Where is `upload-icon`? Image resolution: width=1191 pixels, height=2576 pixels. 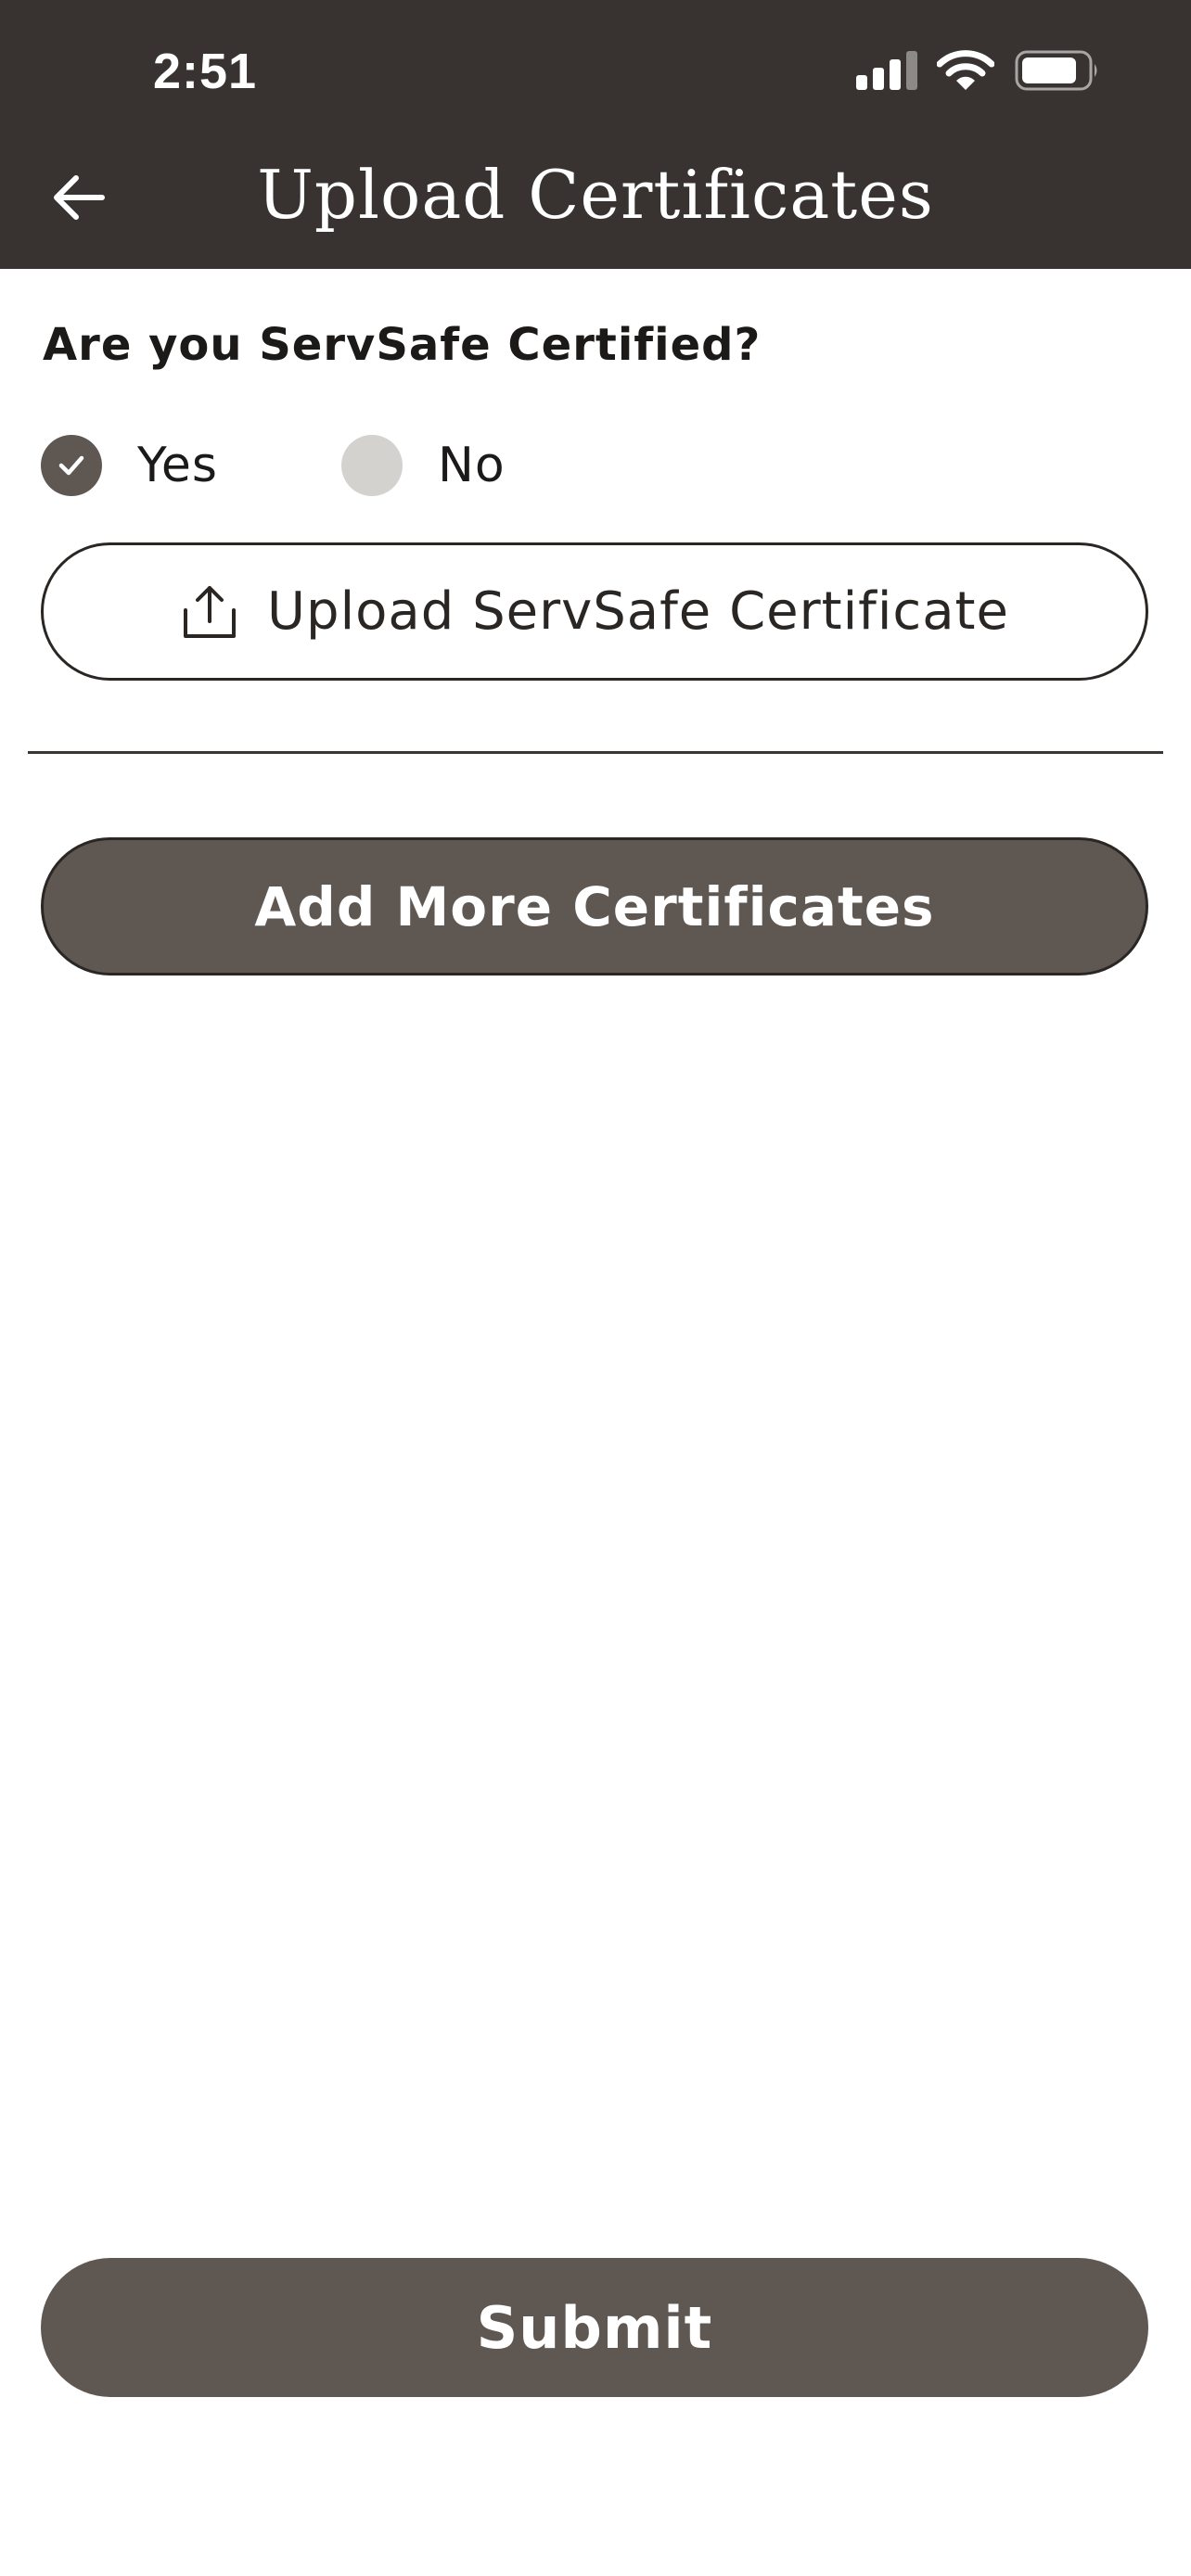 upload-icon is located at coordinates (210, 612).